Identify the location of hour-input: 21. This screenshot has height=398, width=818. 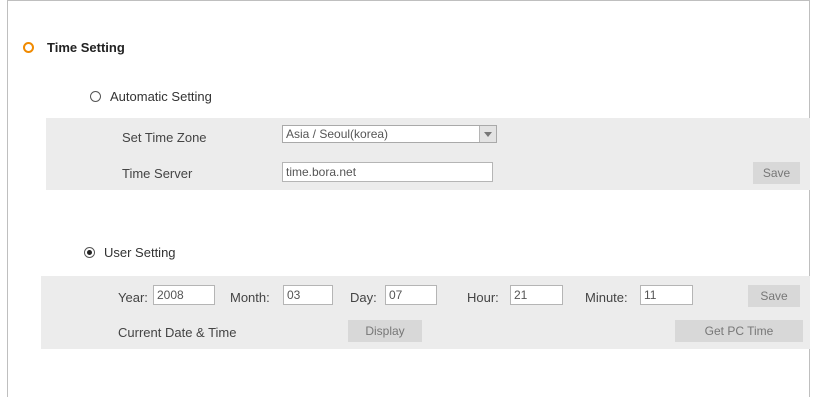
(536, 295).